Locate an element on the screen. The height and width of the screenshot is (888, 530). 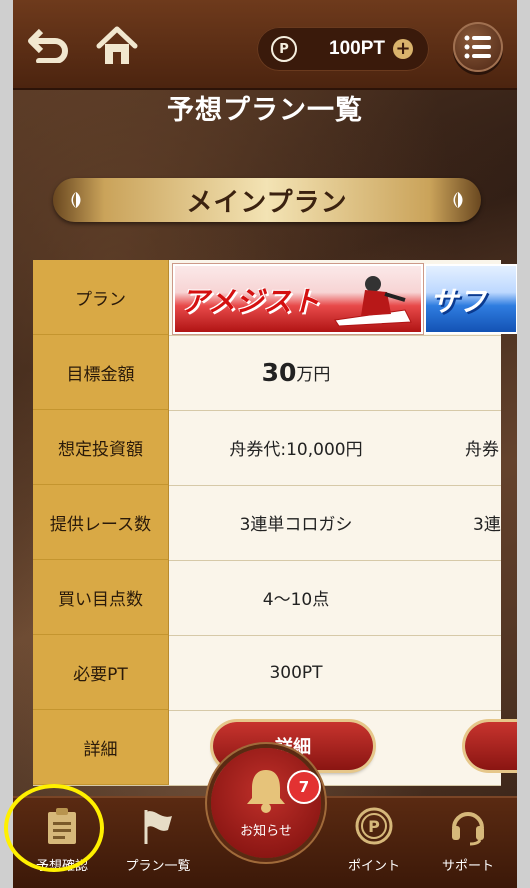
table-row-required-pt: 必要PT 300PT is located at coordinates (267, 673).